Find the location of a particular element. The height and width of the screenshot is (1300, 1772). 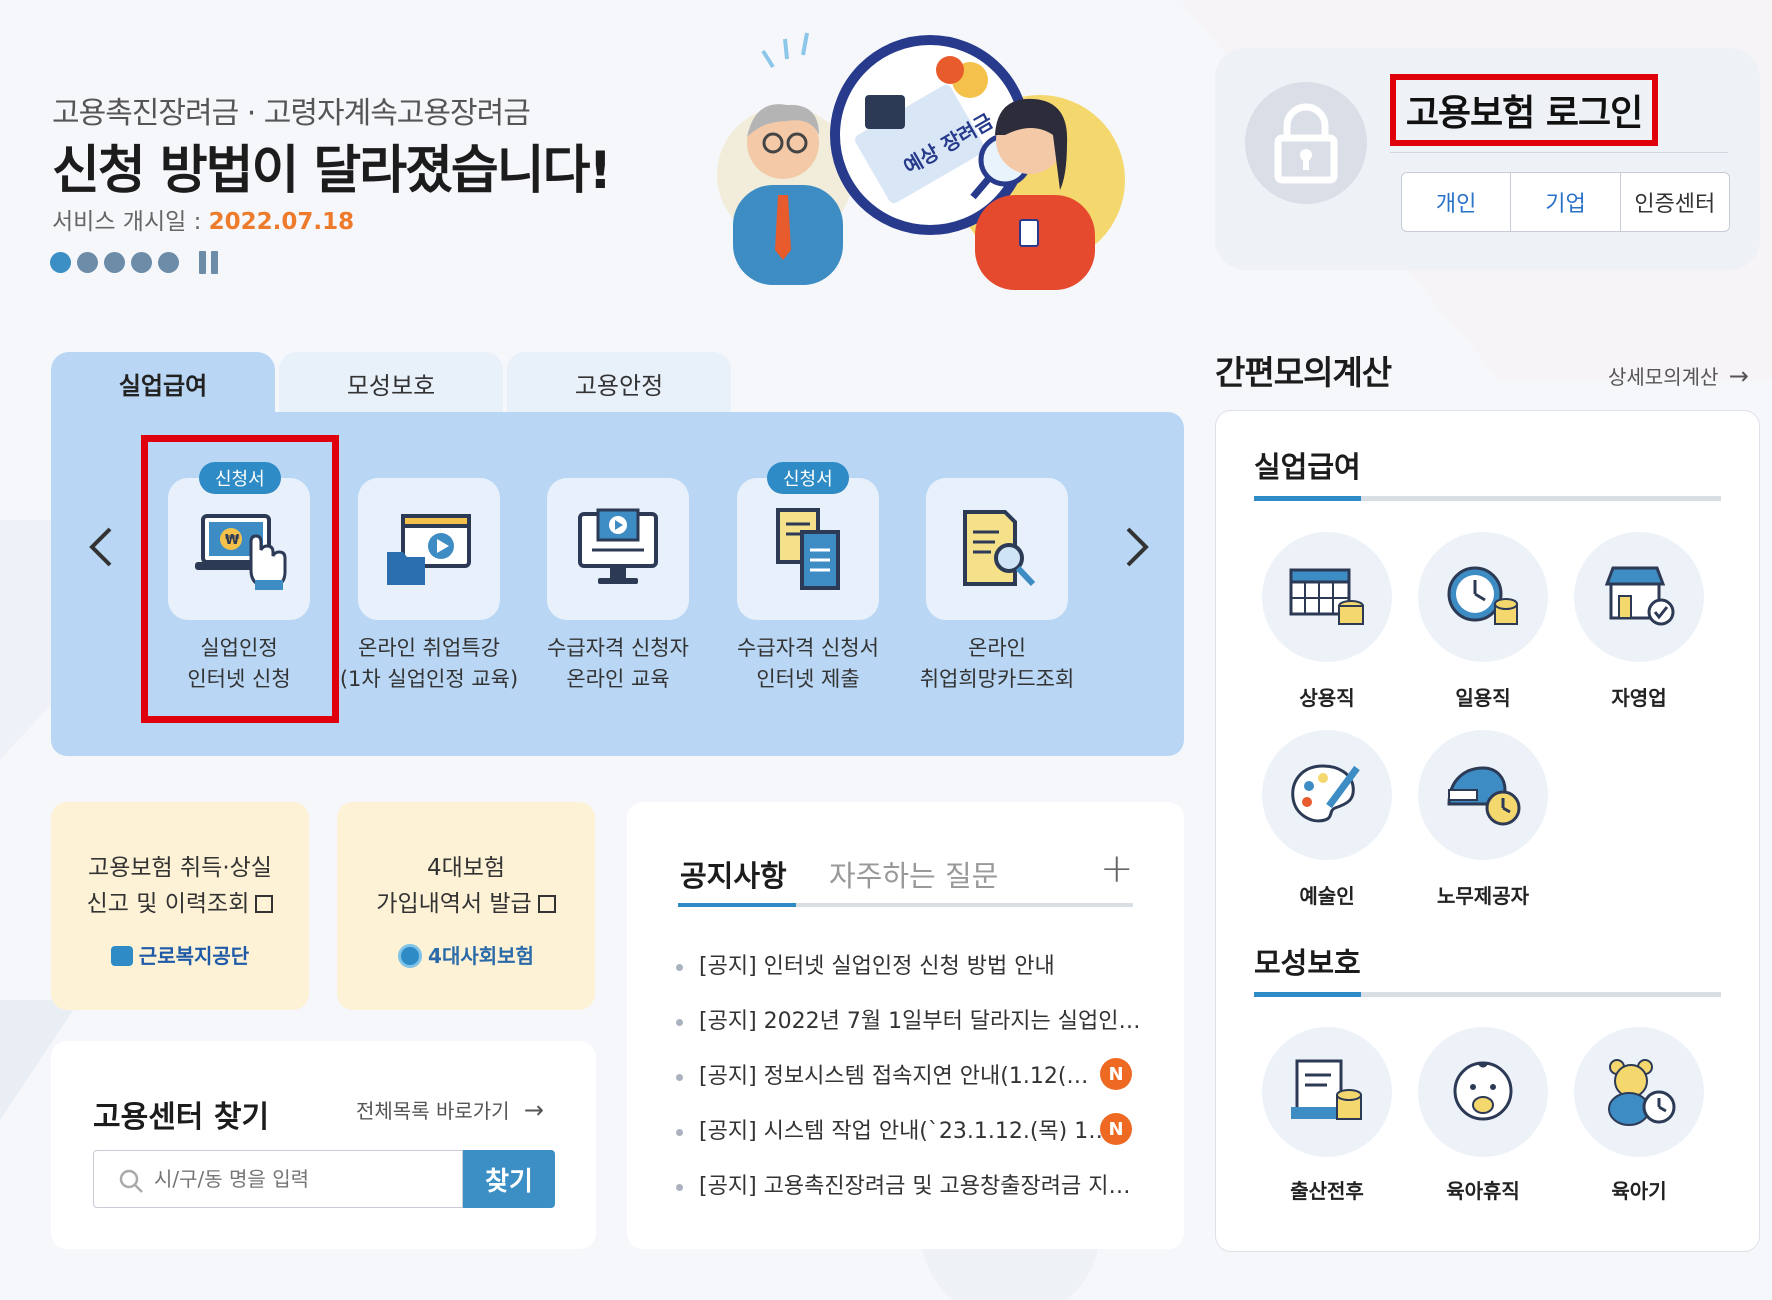

service-card-qualification-application is located at coordinates (808, 549).